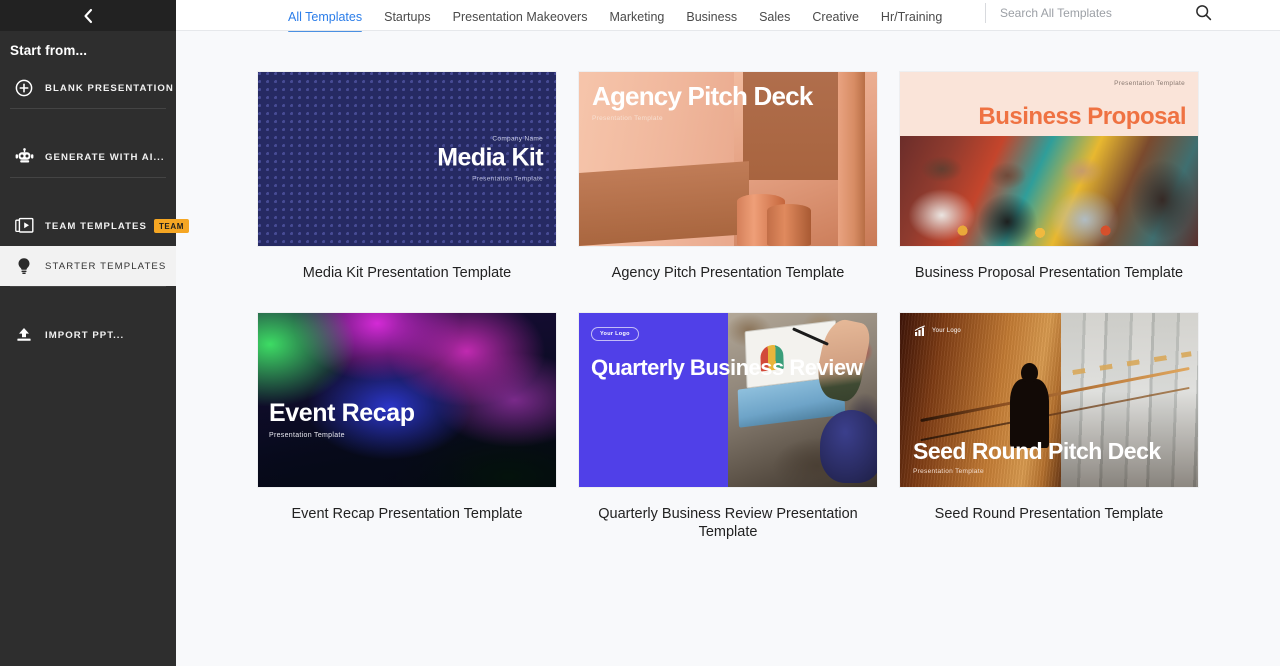 The height and width of the screenshot is (666, 1280). What do you see at coordinates (852, 159) in the screenshot?
I see `column-decoration` at bounding box center [852, 159].